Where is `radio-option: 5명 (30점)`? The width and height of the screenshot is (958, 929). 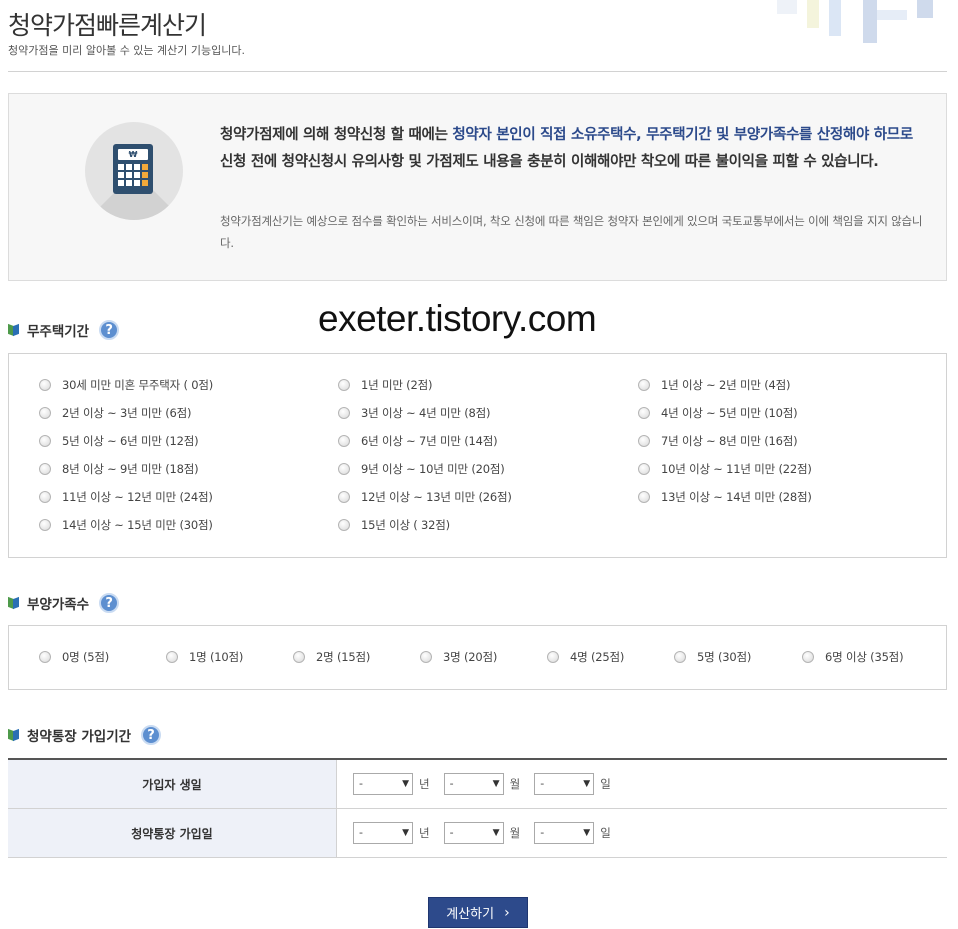
radio-option: 5명 (30점) is located at coordinates (712, 657).